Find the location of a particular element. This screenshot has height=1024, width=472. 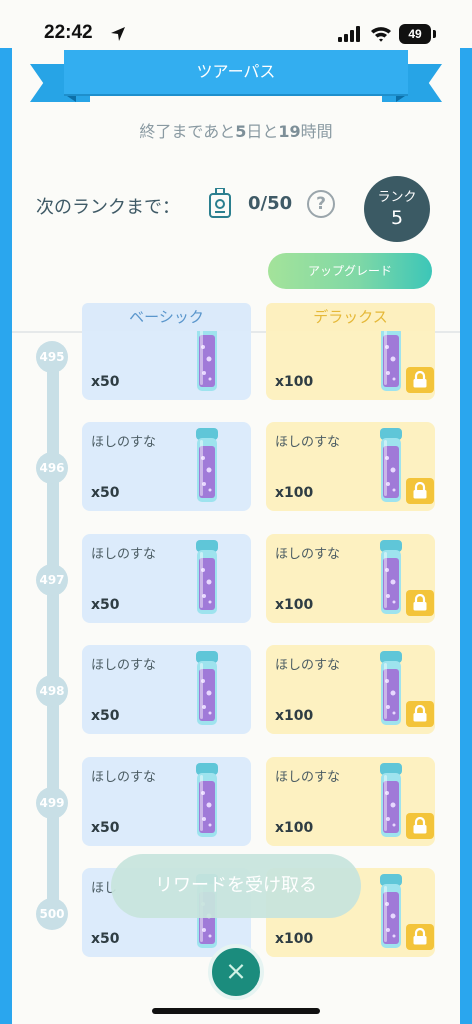

rank-badge-value: 5 is located at coordinates (397, 218).